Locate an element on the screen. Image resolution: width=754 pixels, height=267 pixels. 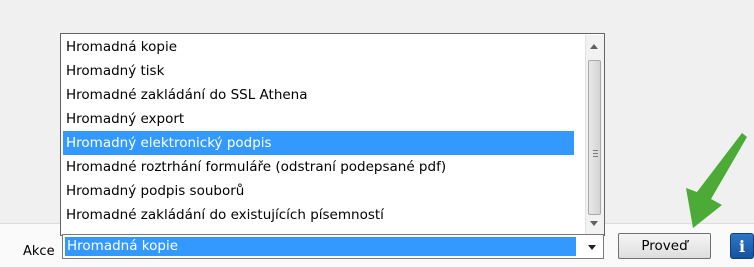
chevron-down-icon is located at coordinates (592, 247).